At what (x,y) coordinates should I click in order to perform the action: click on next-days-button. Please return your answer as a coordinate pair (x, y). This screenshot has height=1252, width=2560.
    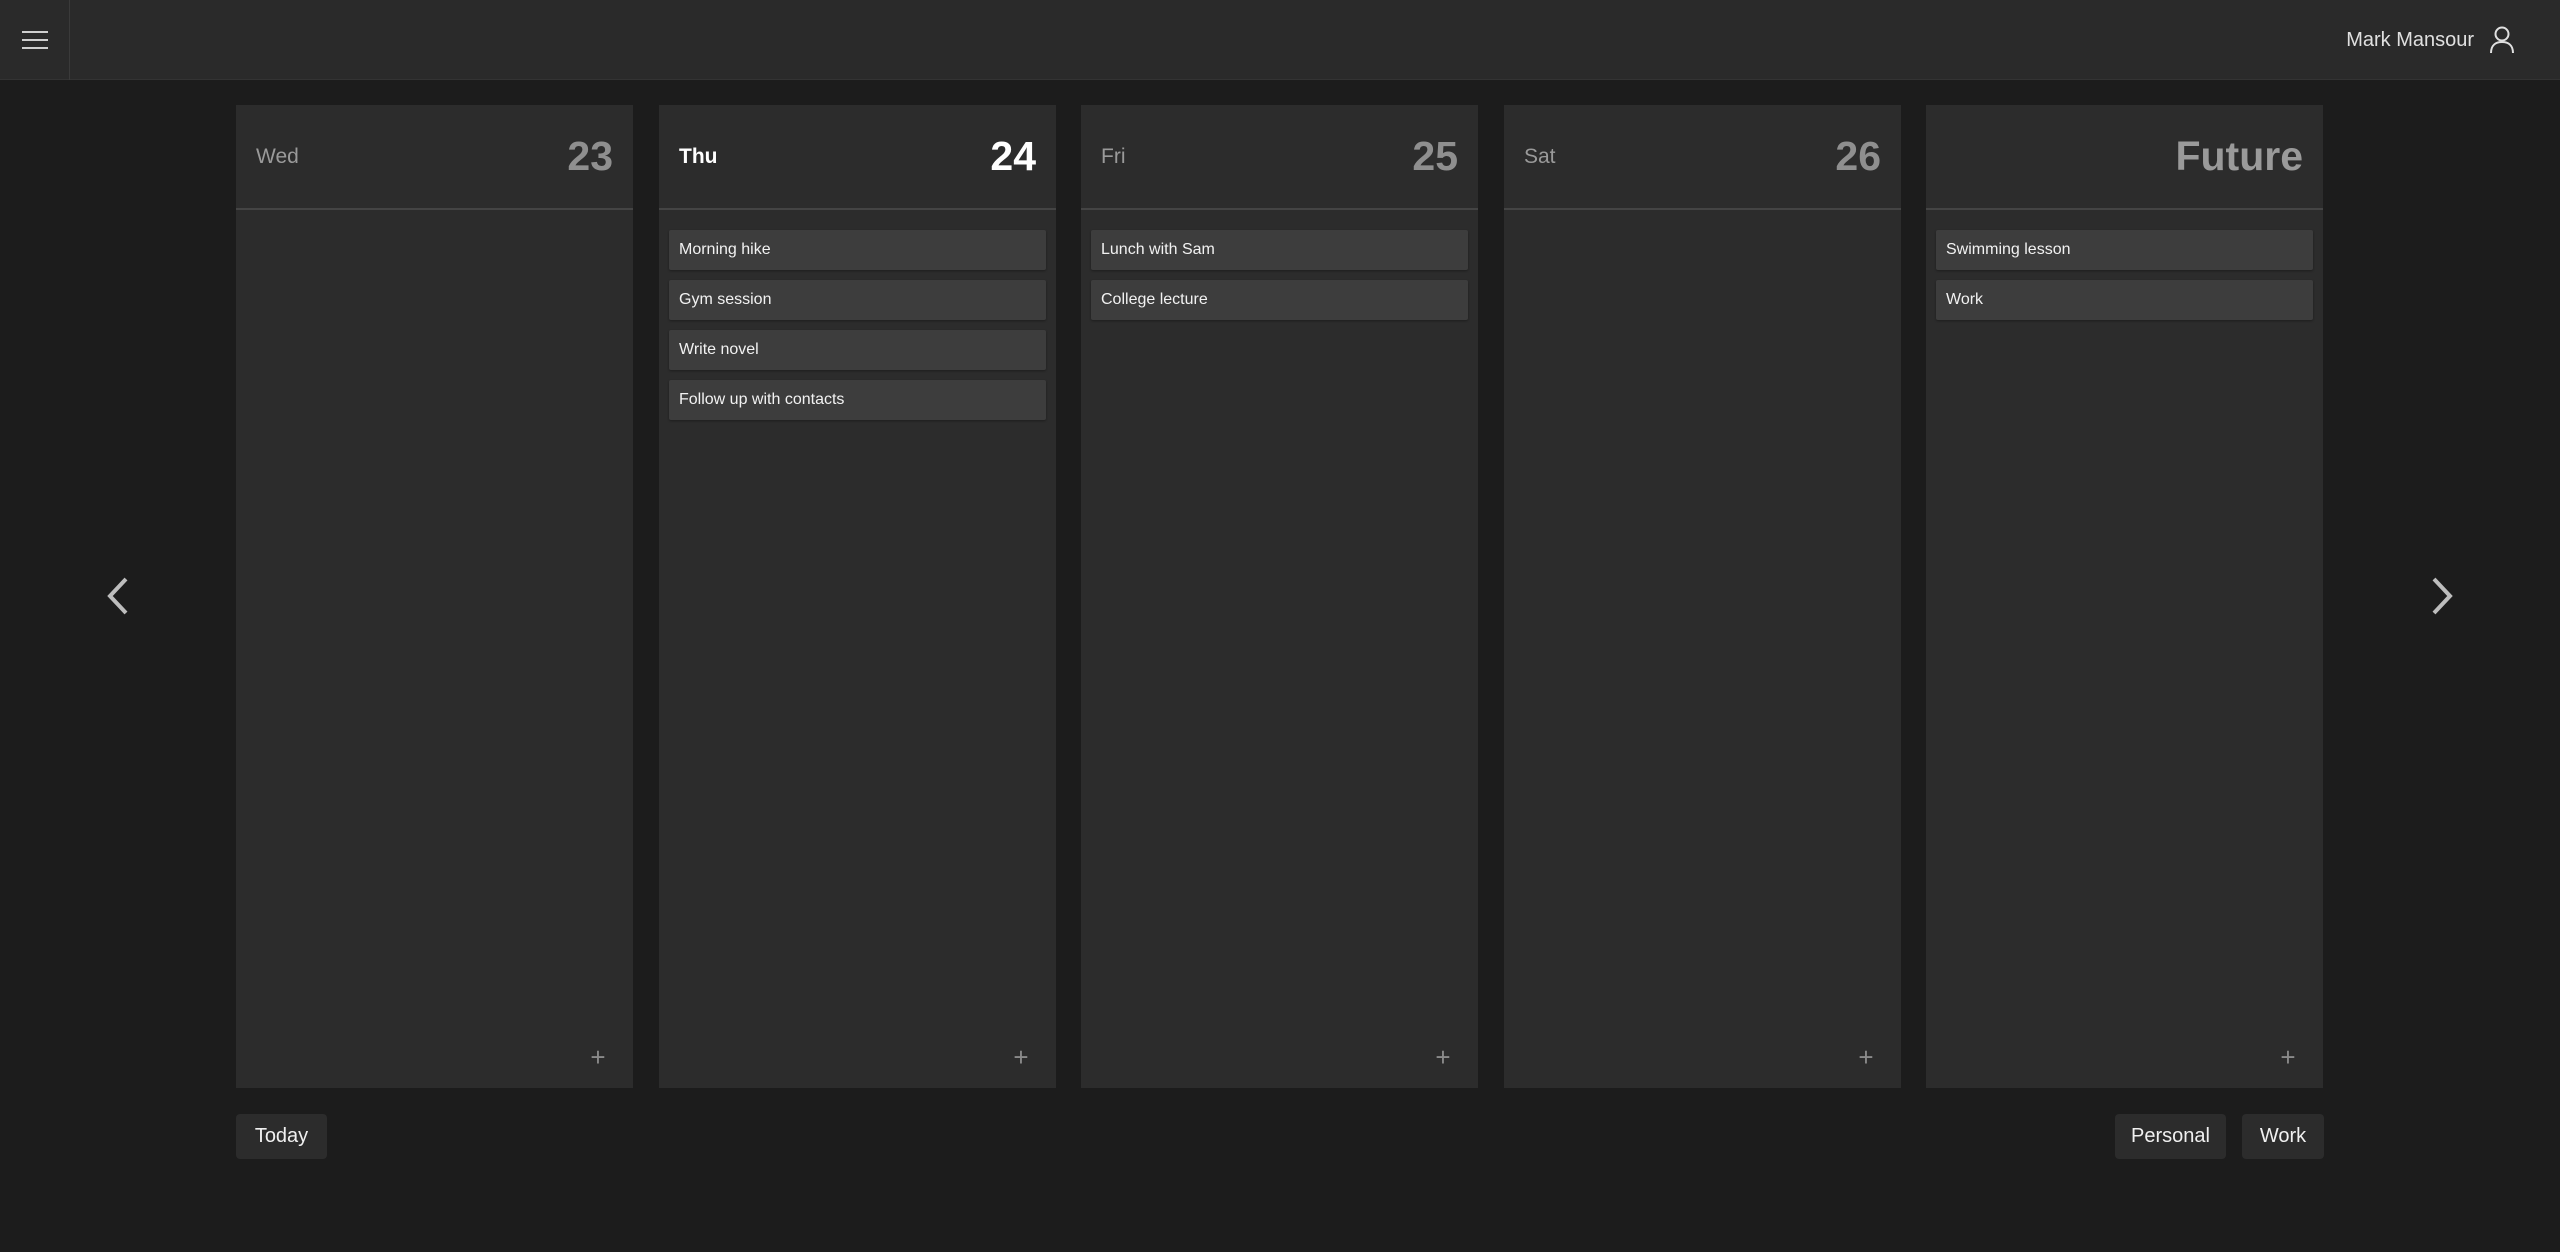
    Looking at the image, I should click on (2442, 596).